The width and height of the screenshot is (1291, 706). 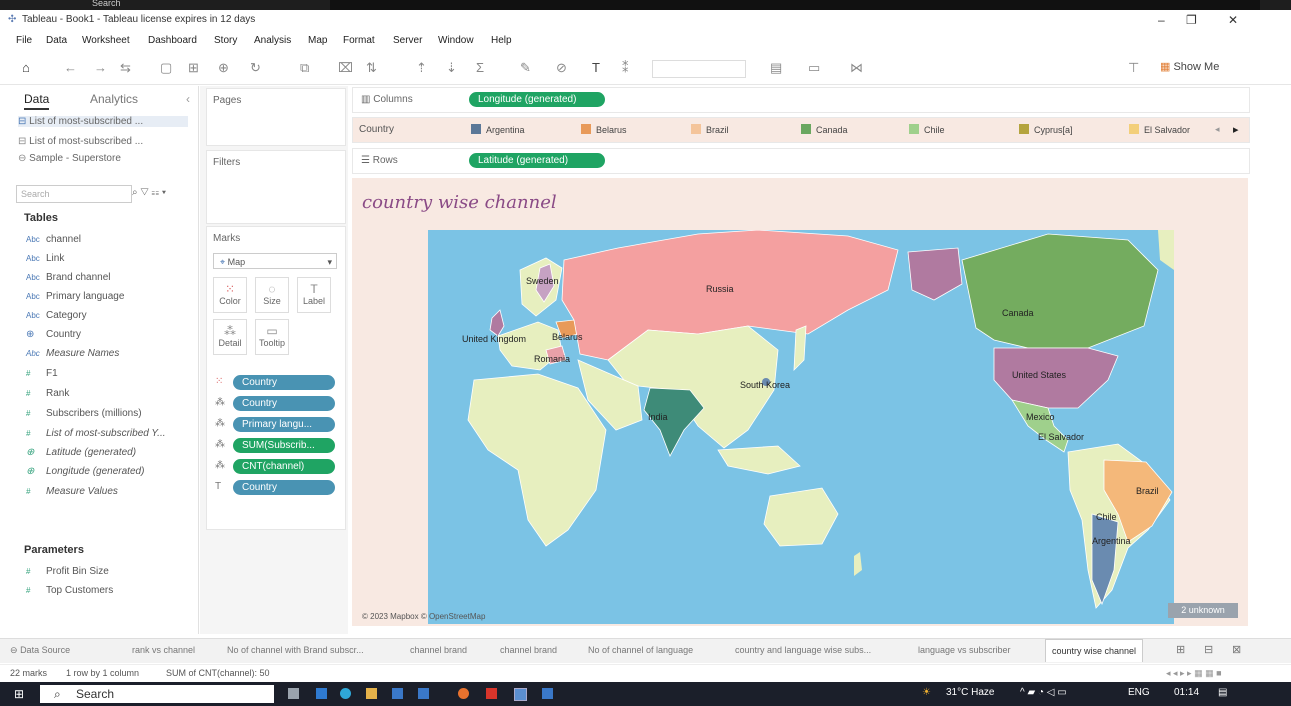 I want to click on menu-map: Map, so click(x=317, y=40).